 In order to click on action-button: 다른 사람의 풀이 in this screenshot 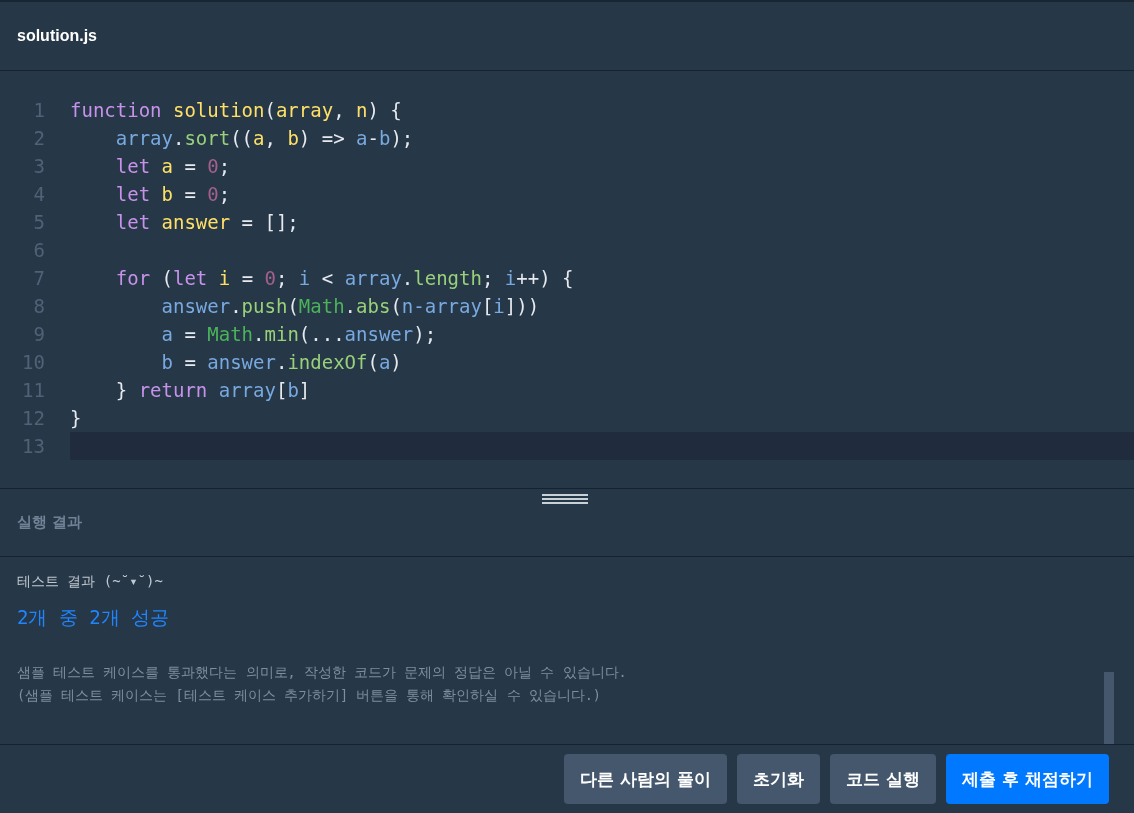, I will do `click(646, 779)`.